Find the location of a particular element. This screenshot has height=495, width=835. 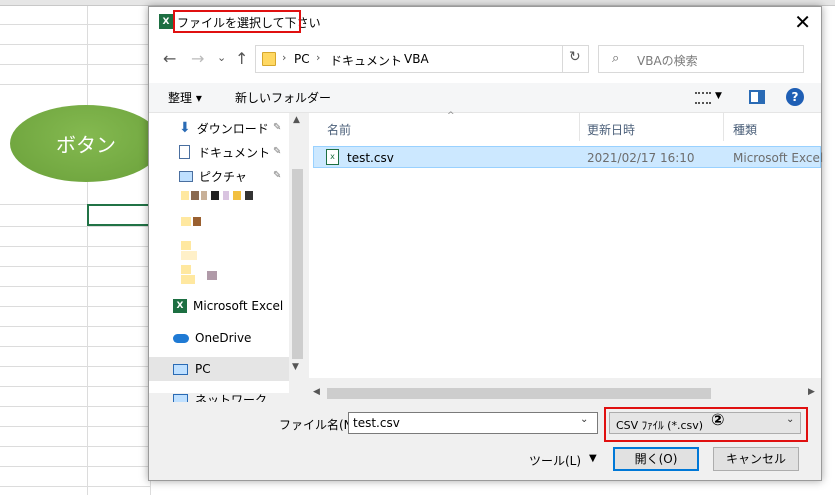

breadcrumb-pc: PC is located at coordinates (302, 59).